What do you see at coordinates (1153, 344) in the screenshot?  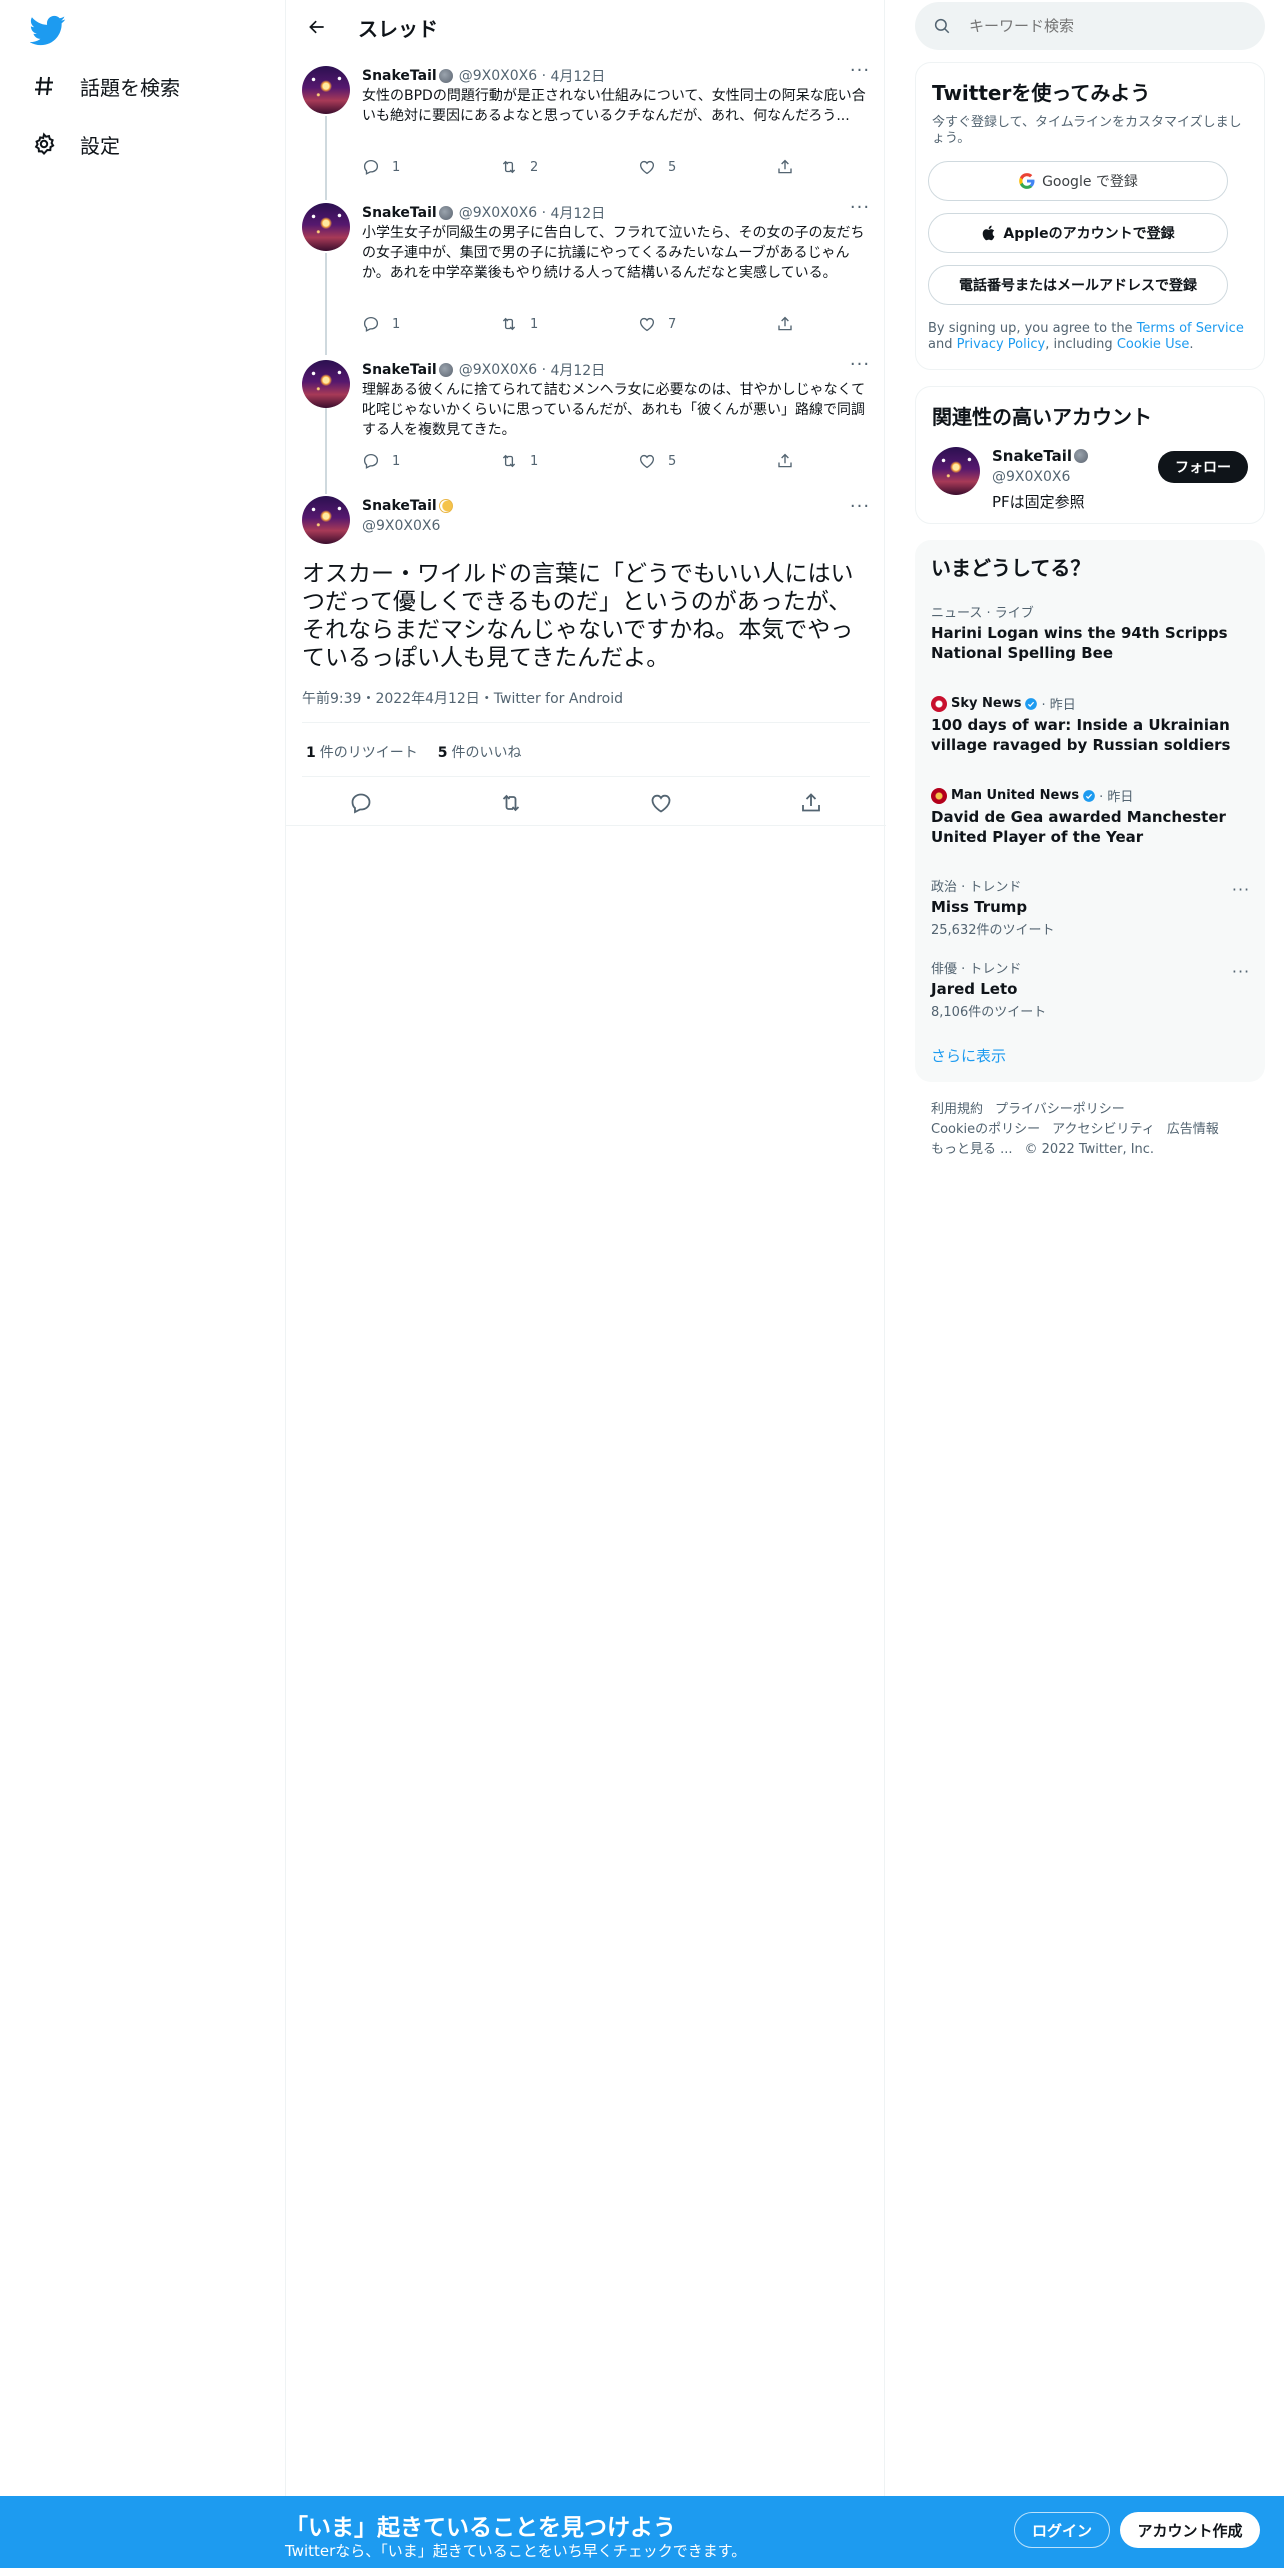 I see `cookie-link: Cookie Use` at bounding box center [1153, 344].